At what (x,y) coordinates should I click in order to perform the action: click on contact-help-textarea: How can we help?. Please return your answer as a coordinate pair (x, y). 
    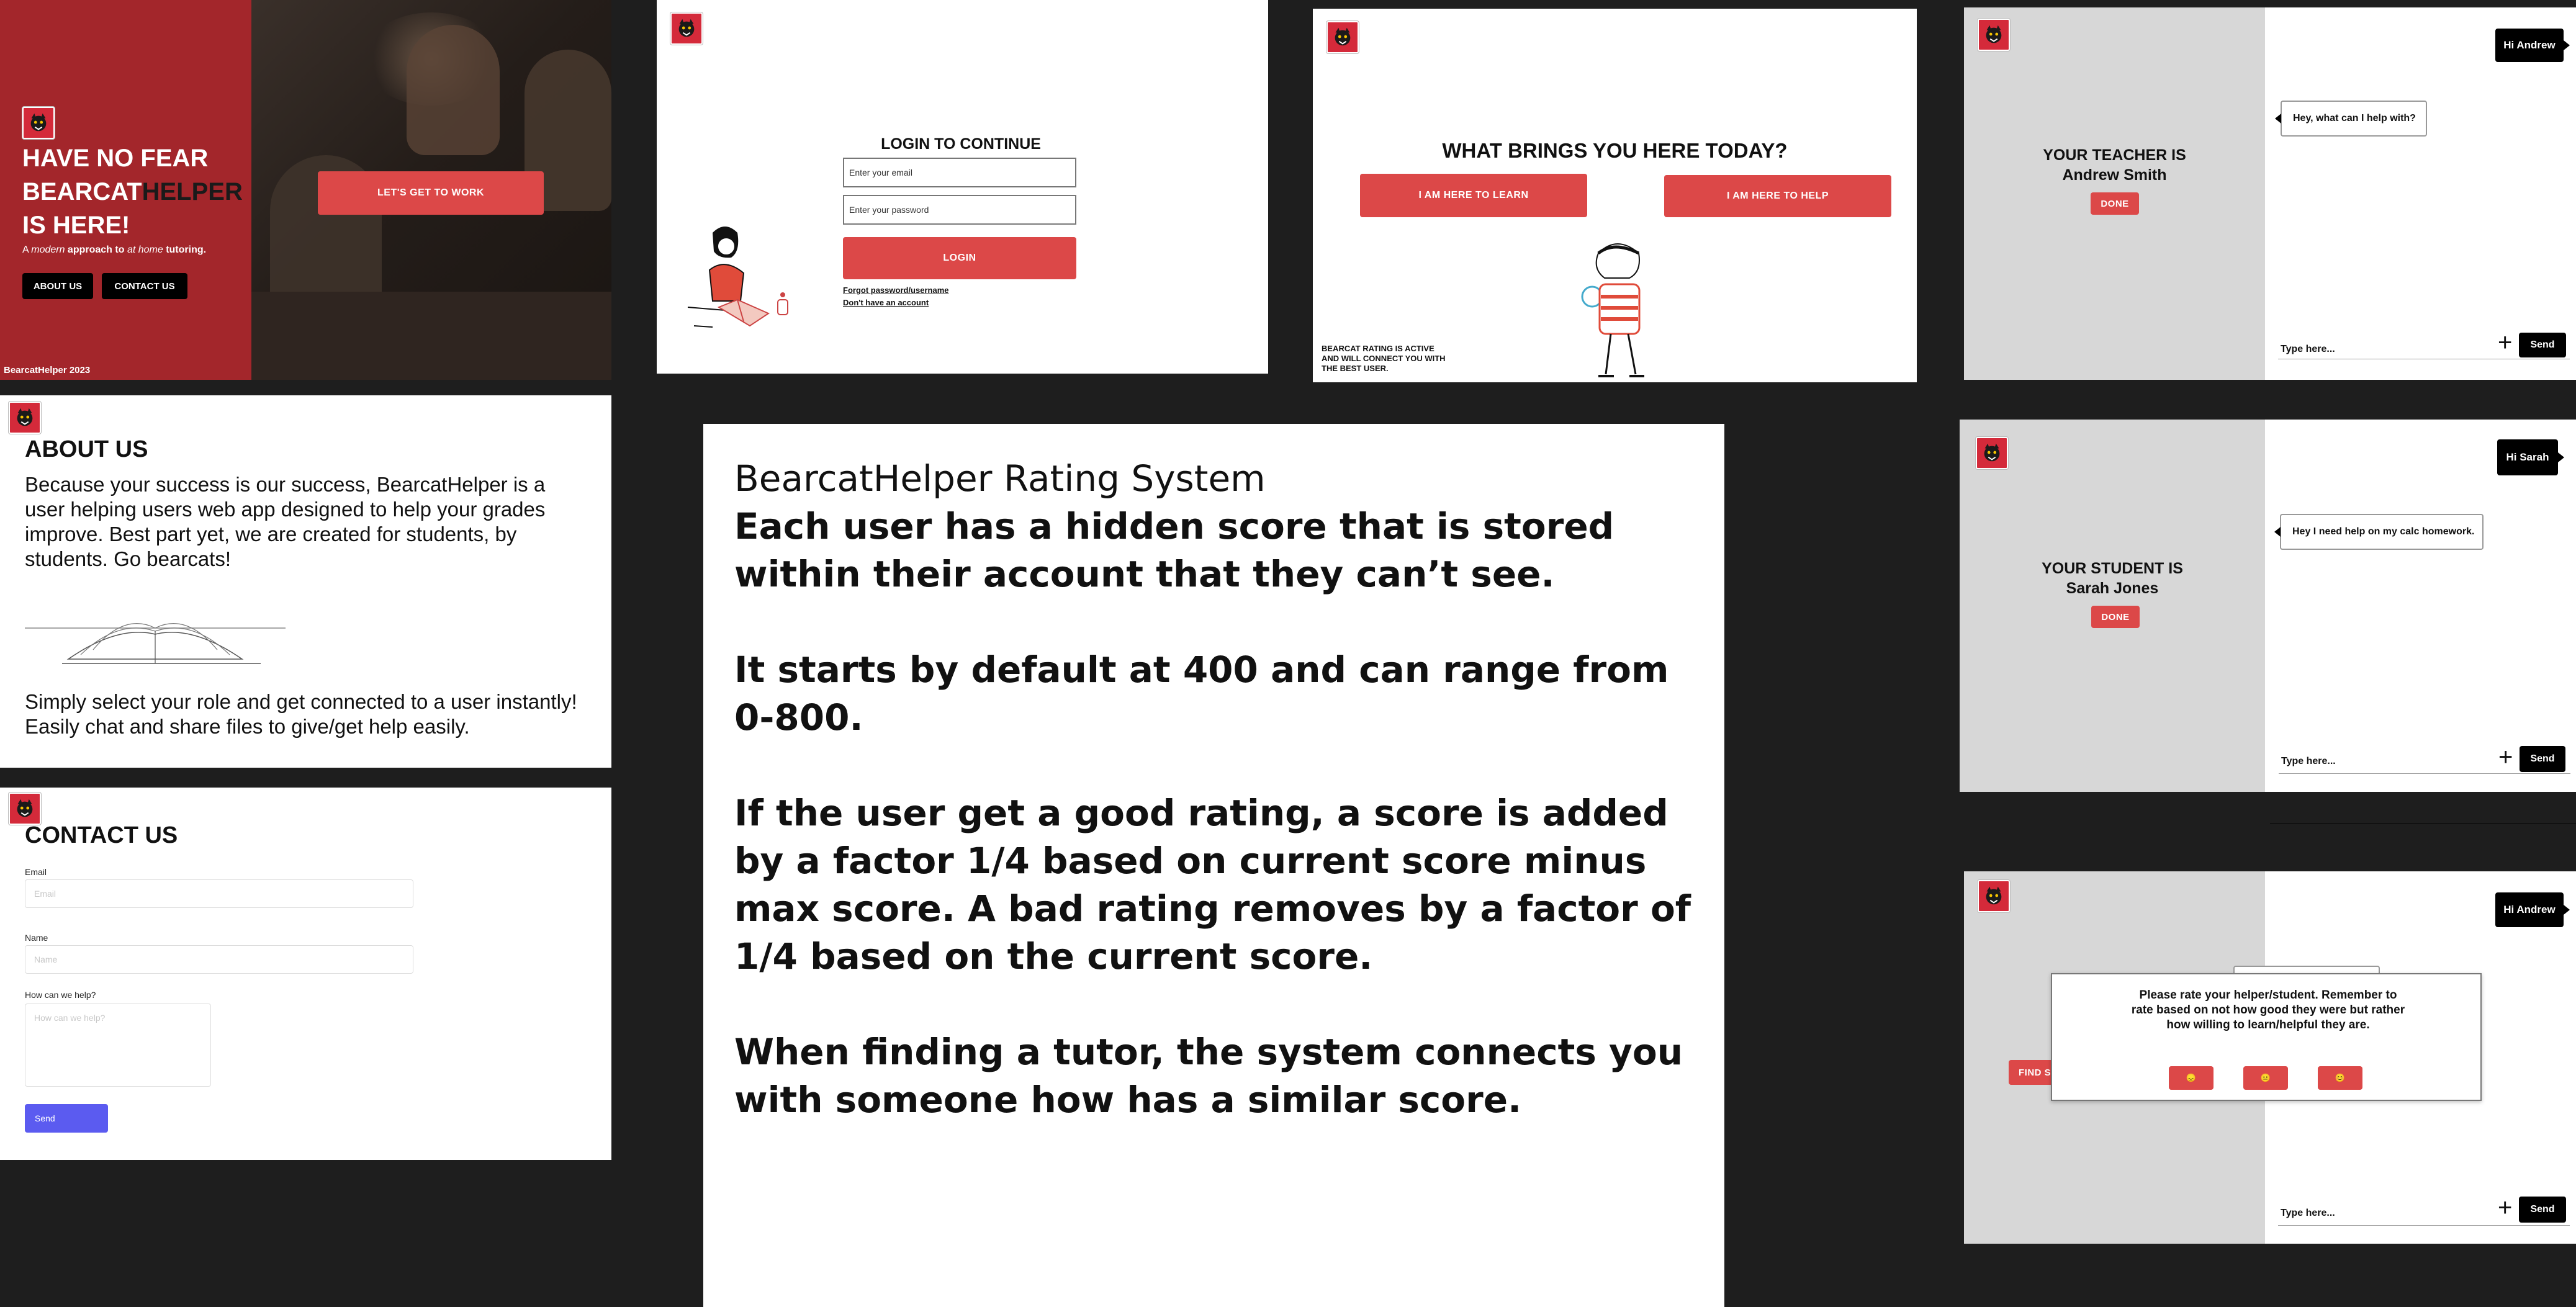
    Looking at the image, I should click on (118, 1045).